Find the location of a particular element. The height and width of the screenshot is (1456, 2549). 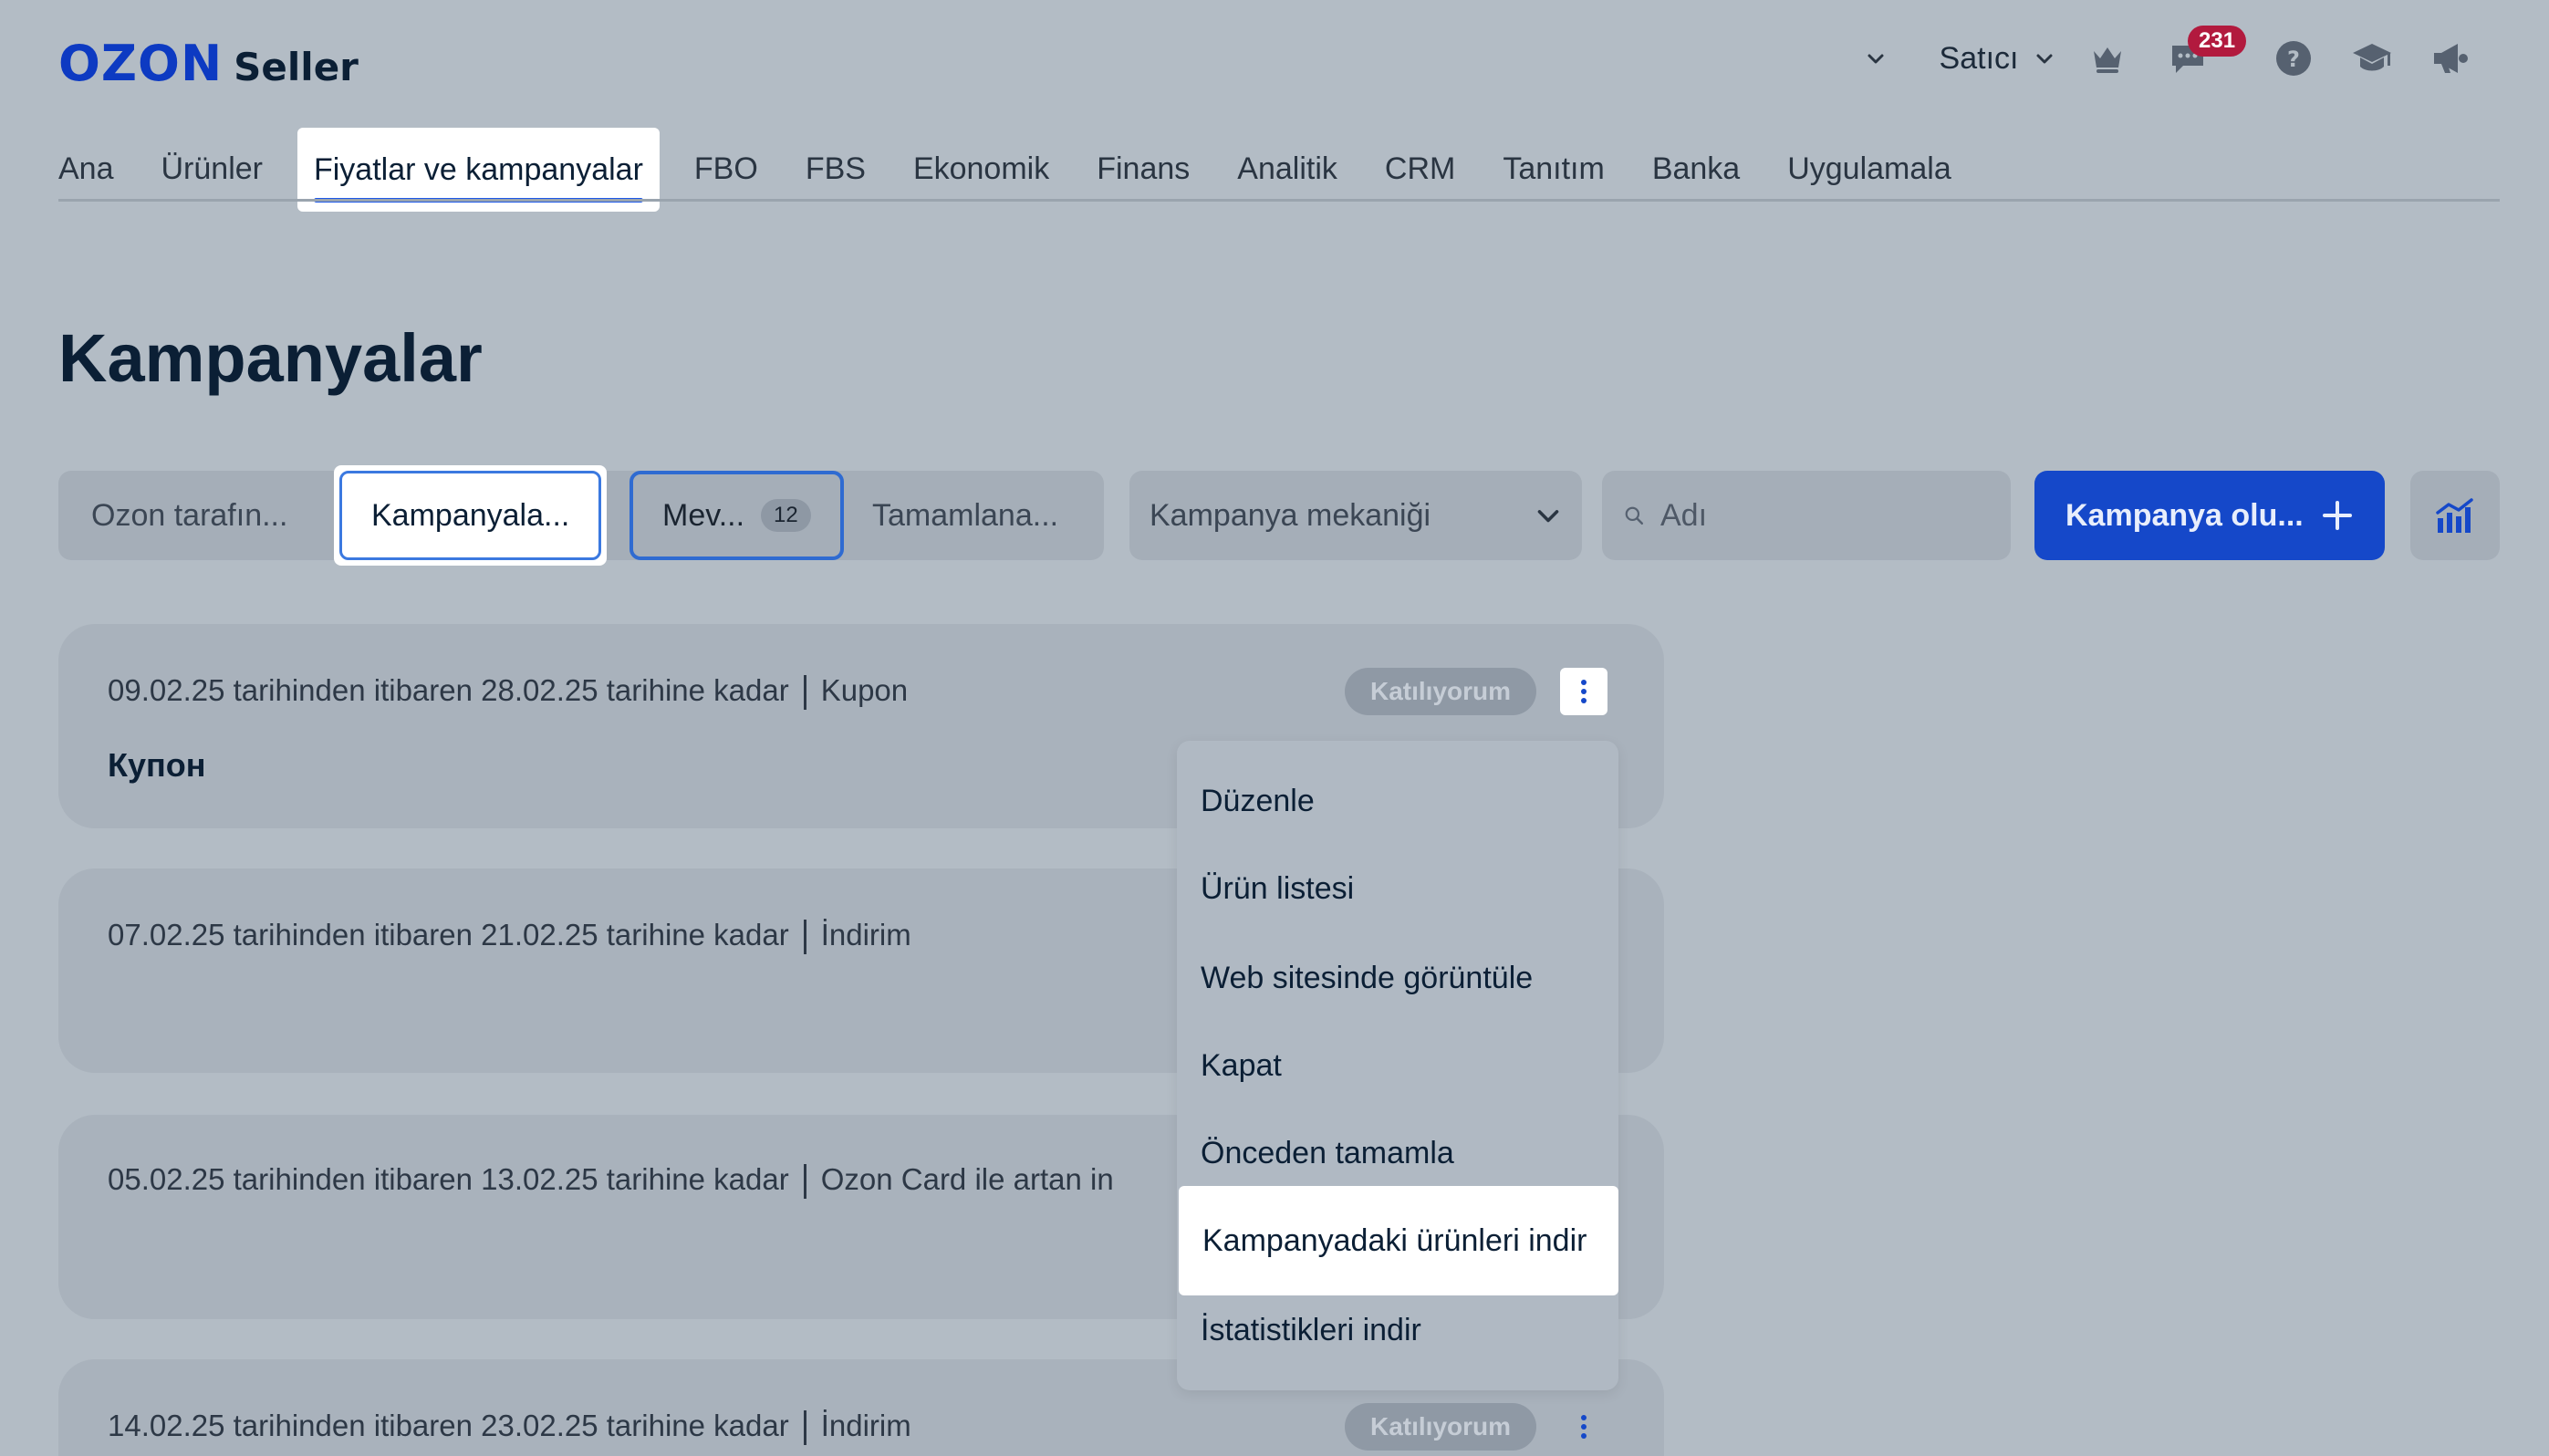

campaign-search-box is located at coordinates (1807, 515).